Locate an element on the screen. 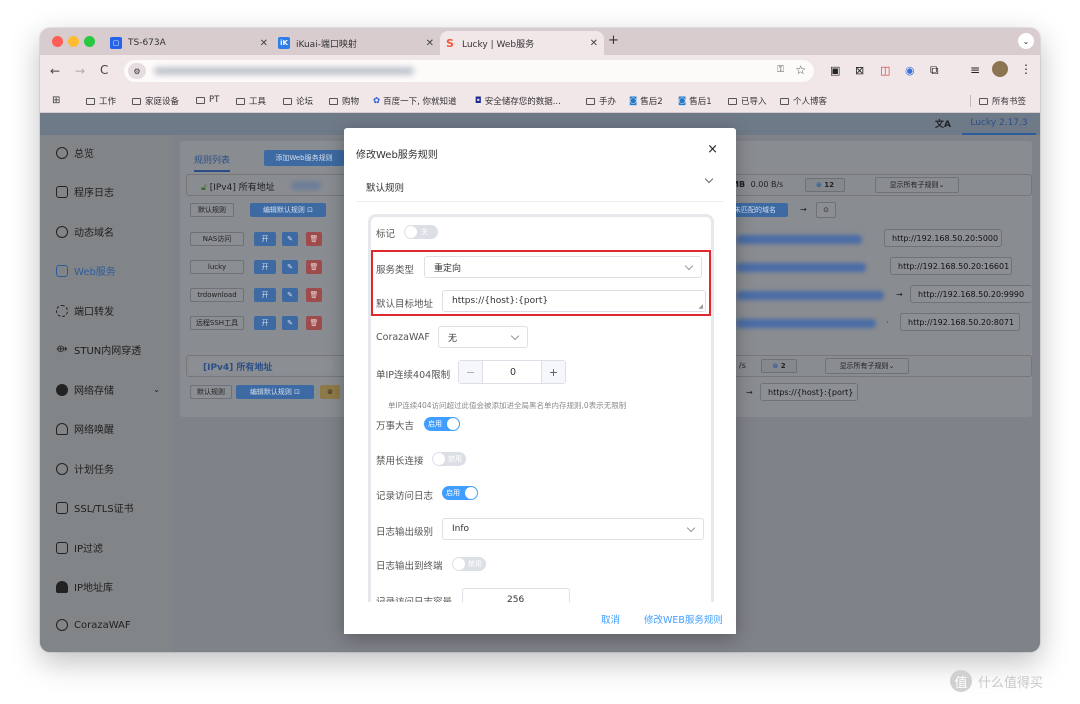 The image size is (1080, 704). bookmark-item: 工作 is located at coordinates (101, 101).